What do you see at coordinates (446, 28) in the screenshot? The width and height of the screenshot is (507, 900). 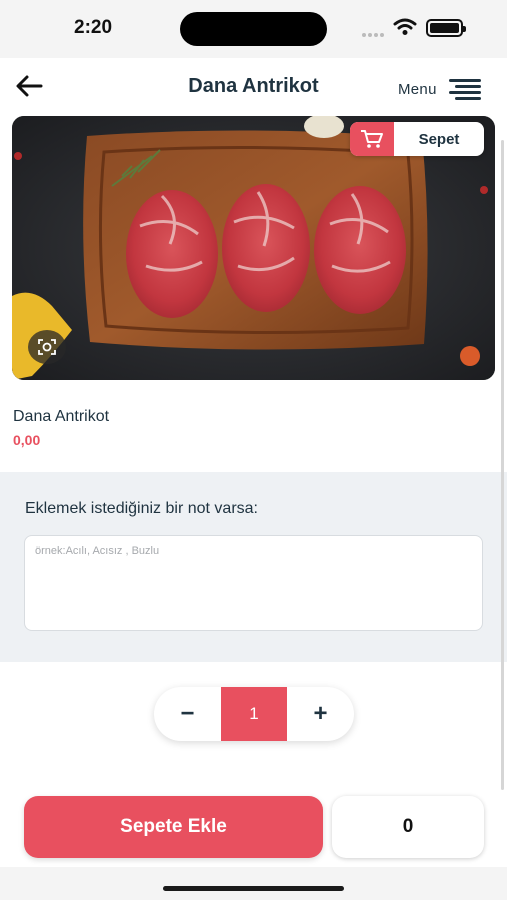 I see `battery-icon` at bounding box center [446, 28].